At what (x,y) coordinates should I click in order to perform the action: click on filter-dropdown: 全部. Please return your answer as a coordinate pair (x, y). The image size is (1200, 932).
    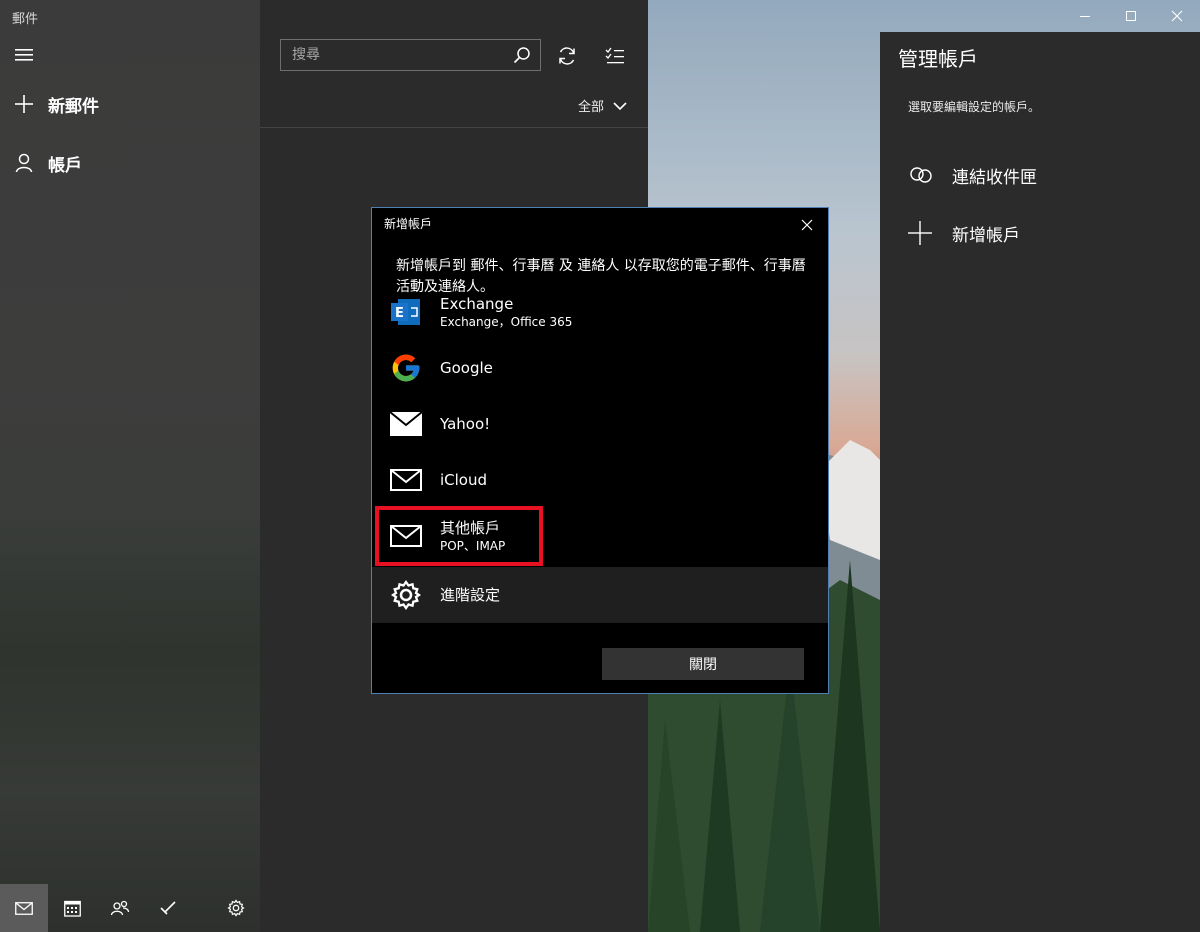
    Looking at the image, I should click on (602, 105).